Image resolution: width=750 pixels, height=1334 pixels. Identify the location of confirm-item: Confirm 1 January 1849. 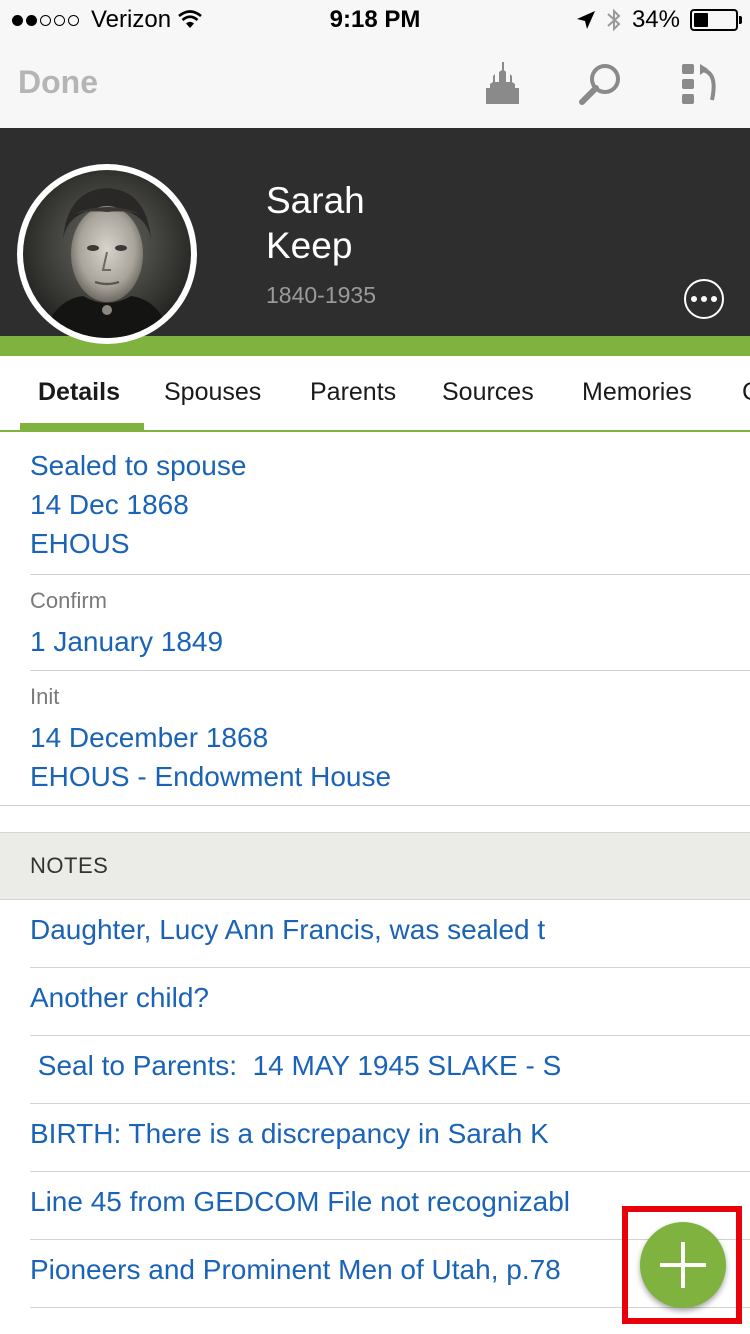
(126, 624).